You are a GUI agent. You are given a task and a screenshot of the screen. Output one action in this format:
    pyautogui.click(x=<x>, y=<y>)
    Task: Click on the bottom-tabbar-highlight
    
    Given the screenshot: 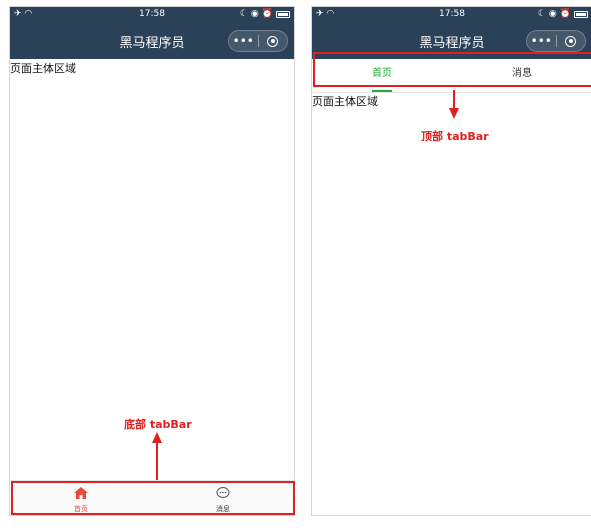 What is the action you would take?
    pyautogui.click(x=153, y=498)
    